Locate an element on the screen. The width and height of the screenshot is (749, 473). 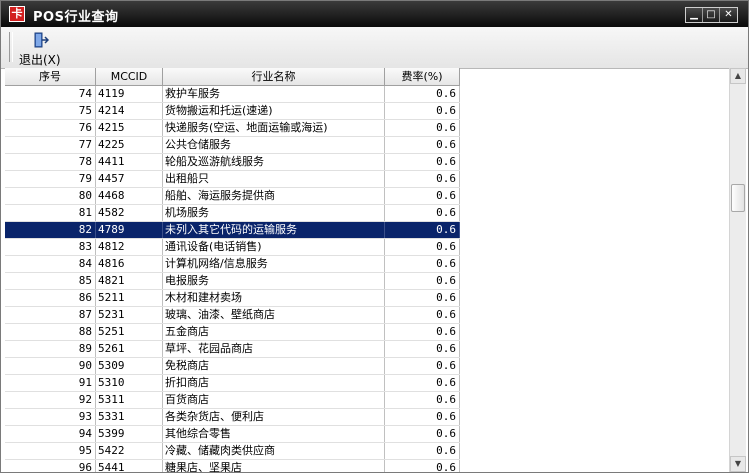
column-header-industry-name: 行业名称 is located at coordinates (274, 76).